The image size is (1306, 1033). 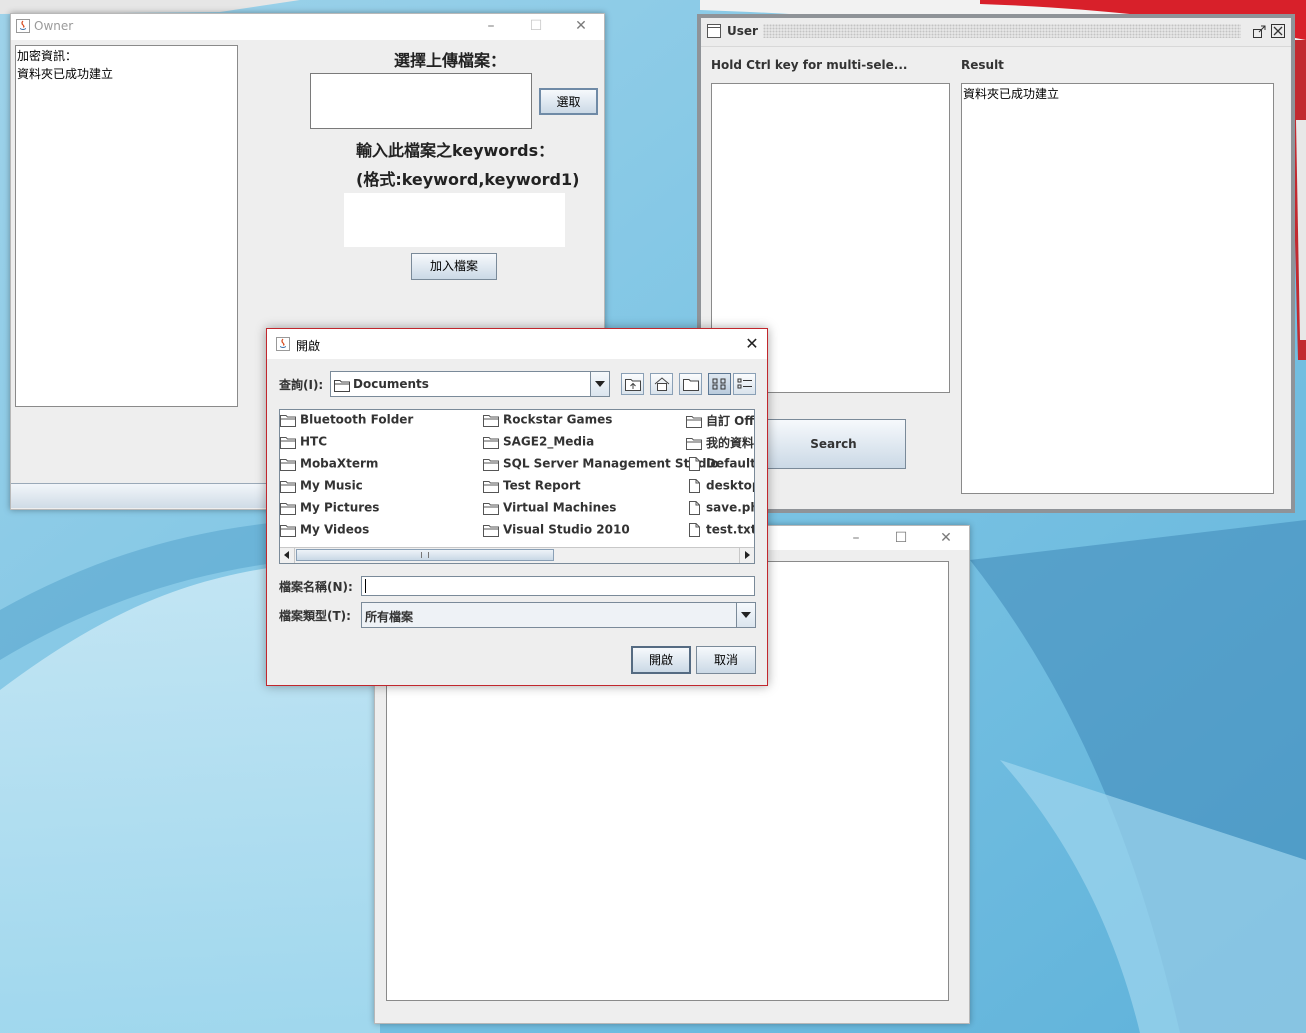 What do you see at coordinates (538, 443) in the screenshot?
I see `file-list-item: SAGE2_Media` at bounding box center [538, 443].